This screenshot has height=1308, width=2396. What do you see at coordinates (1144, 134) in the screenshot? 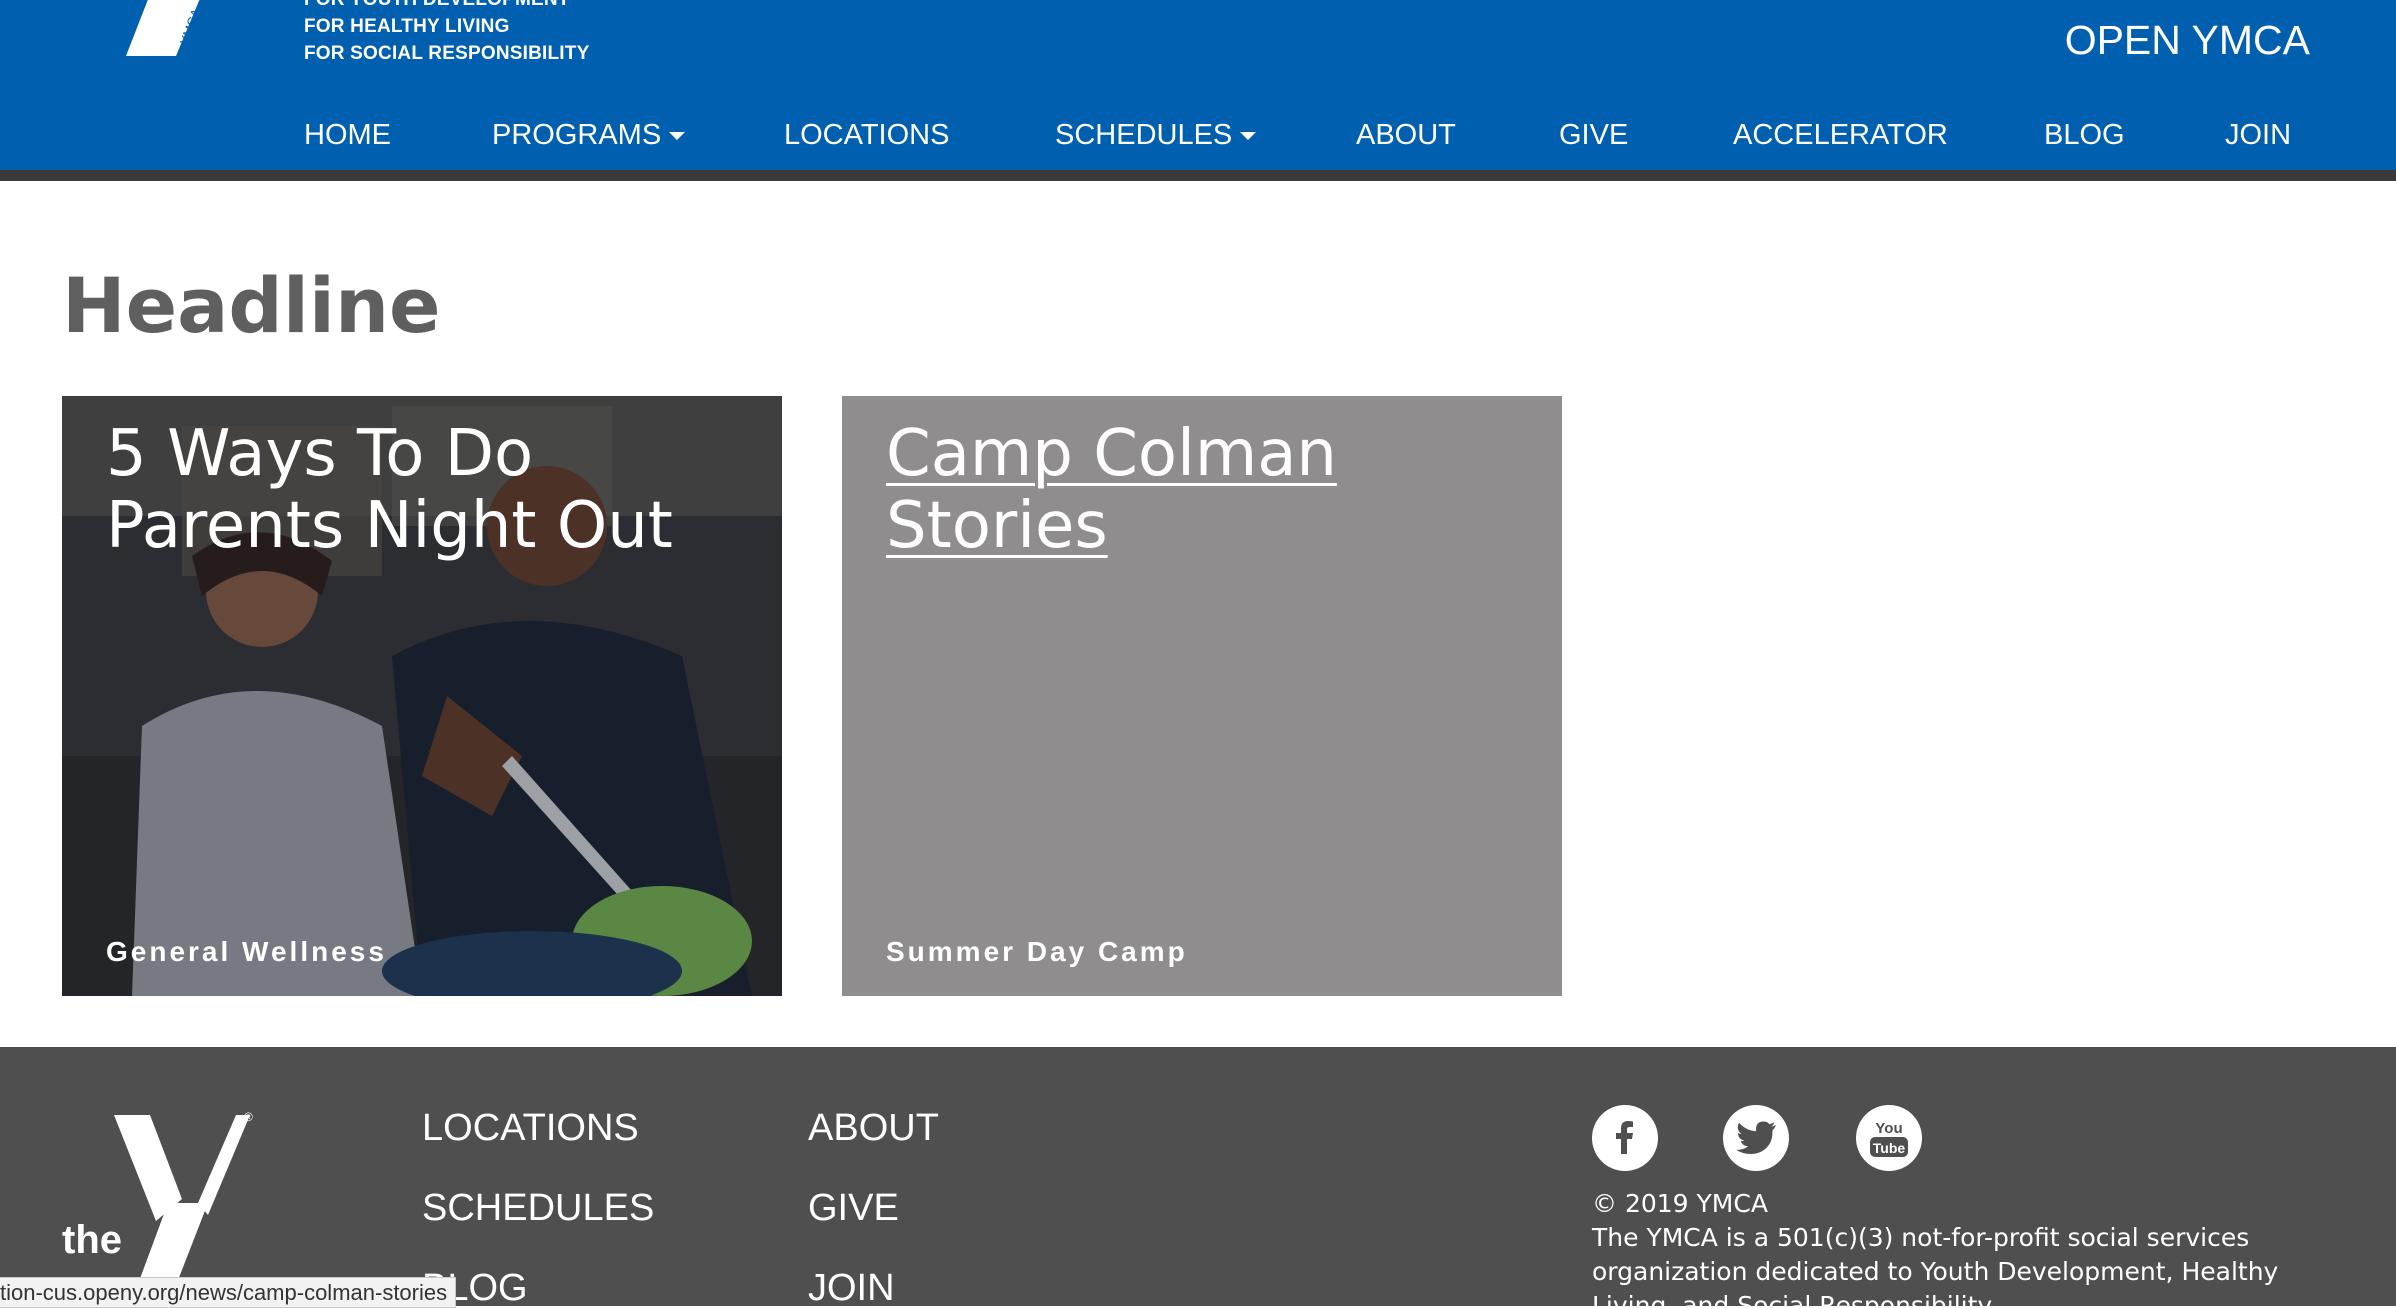
I see `nav-schedules-label: SCHEDULES` at bounding box center [1144, 134].